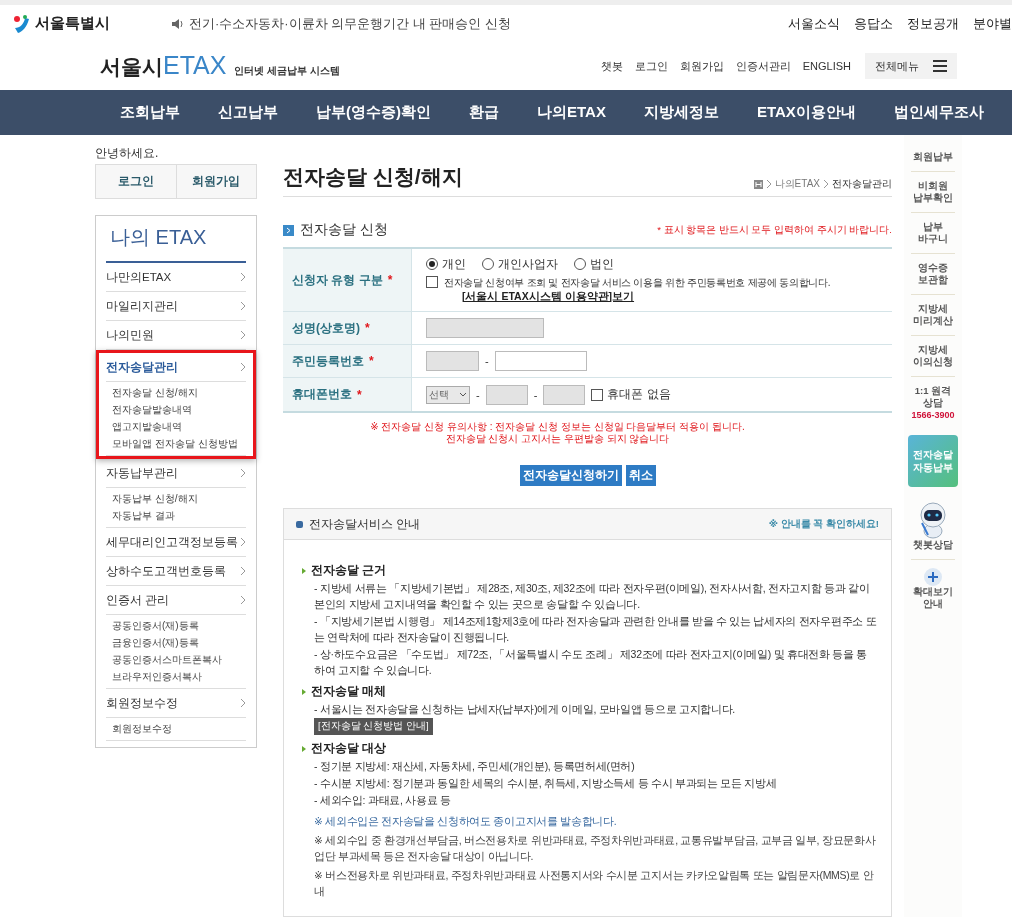 The height and width of the screenshot is (917, 1012). What do you see at coordinates (570, 475) in the screenshot?
I see `apply-button: 전자송달신청하기` at bounding box center [570, 475].